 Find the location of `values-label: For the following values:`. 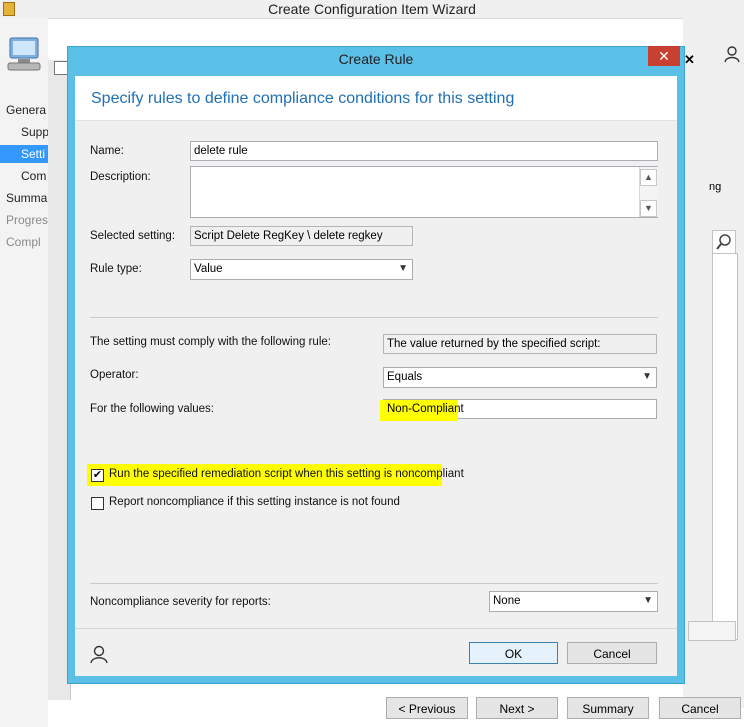

values-label: For the following values: is located at coordinates (152, 409).